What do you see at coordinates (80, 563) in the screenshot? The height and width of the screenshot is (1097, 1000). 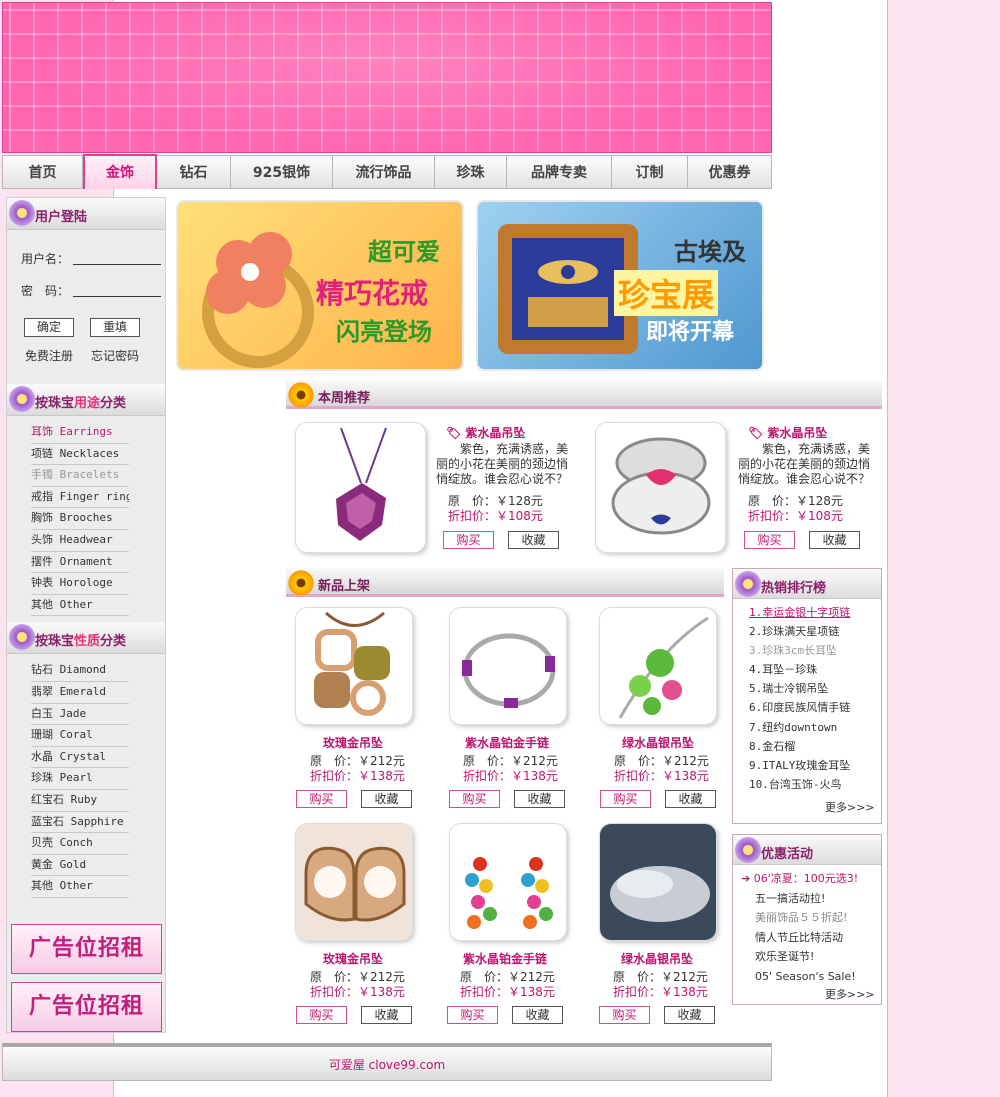 I see `usage-item-ornament: 摆件 Ornament` at bounding box center [80, 563].